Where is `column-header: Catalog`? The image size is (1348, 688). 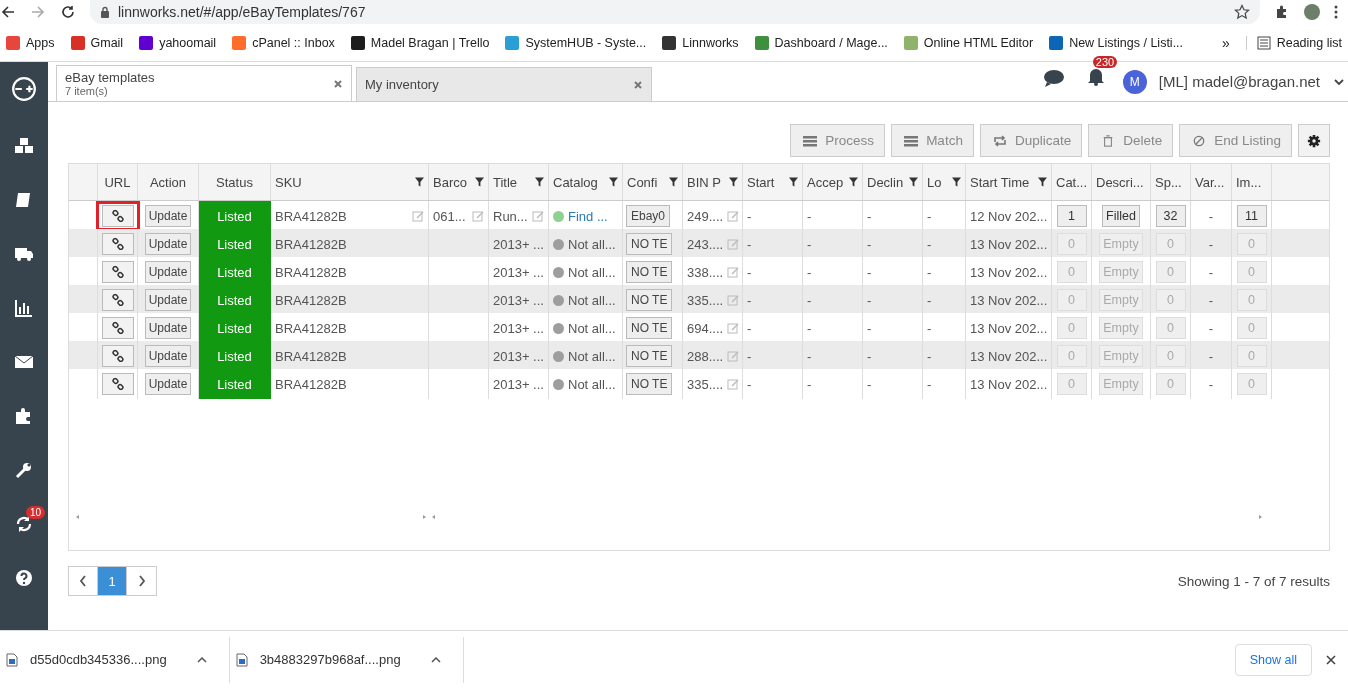 column-header: Catalog is located at coordinates (575, 182).